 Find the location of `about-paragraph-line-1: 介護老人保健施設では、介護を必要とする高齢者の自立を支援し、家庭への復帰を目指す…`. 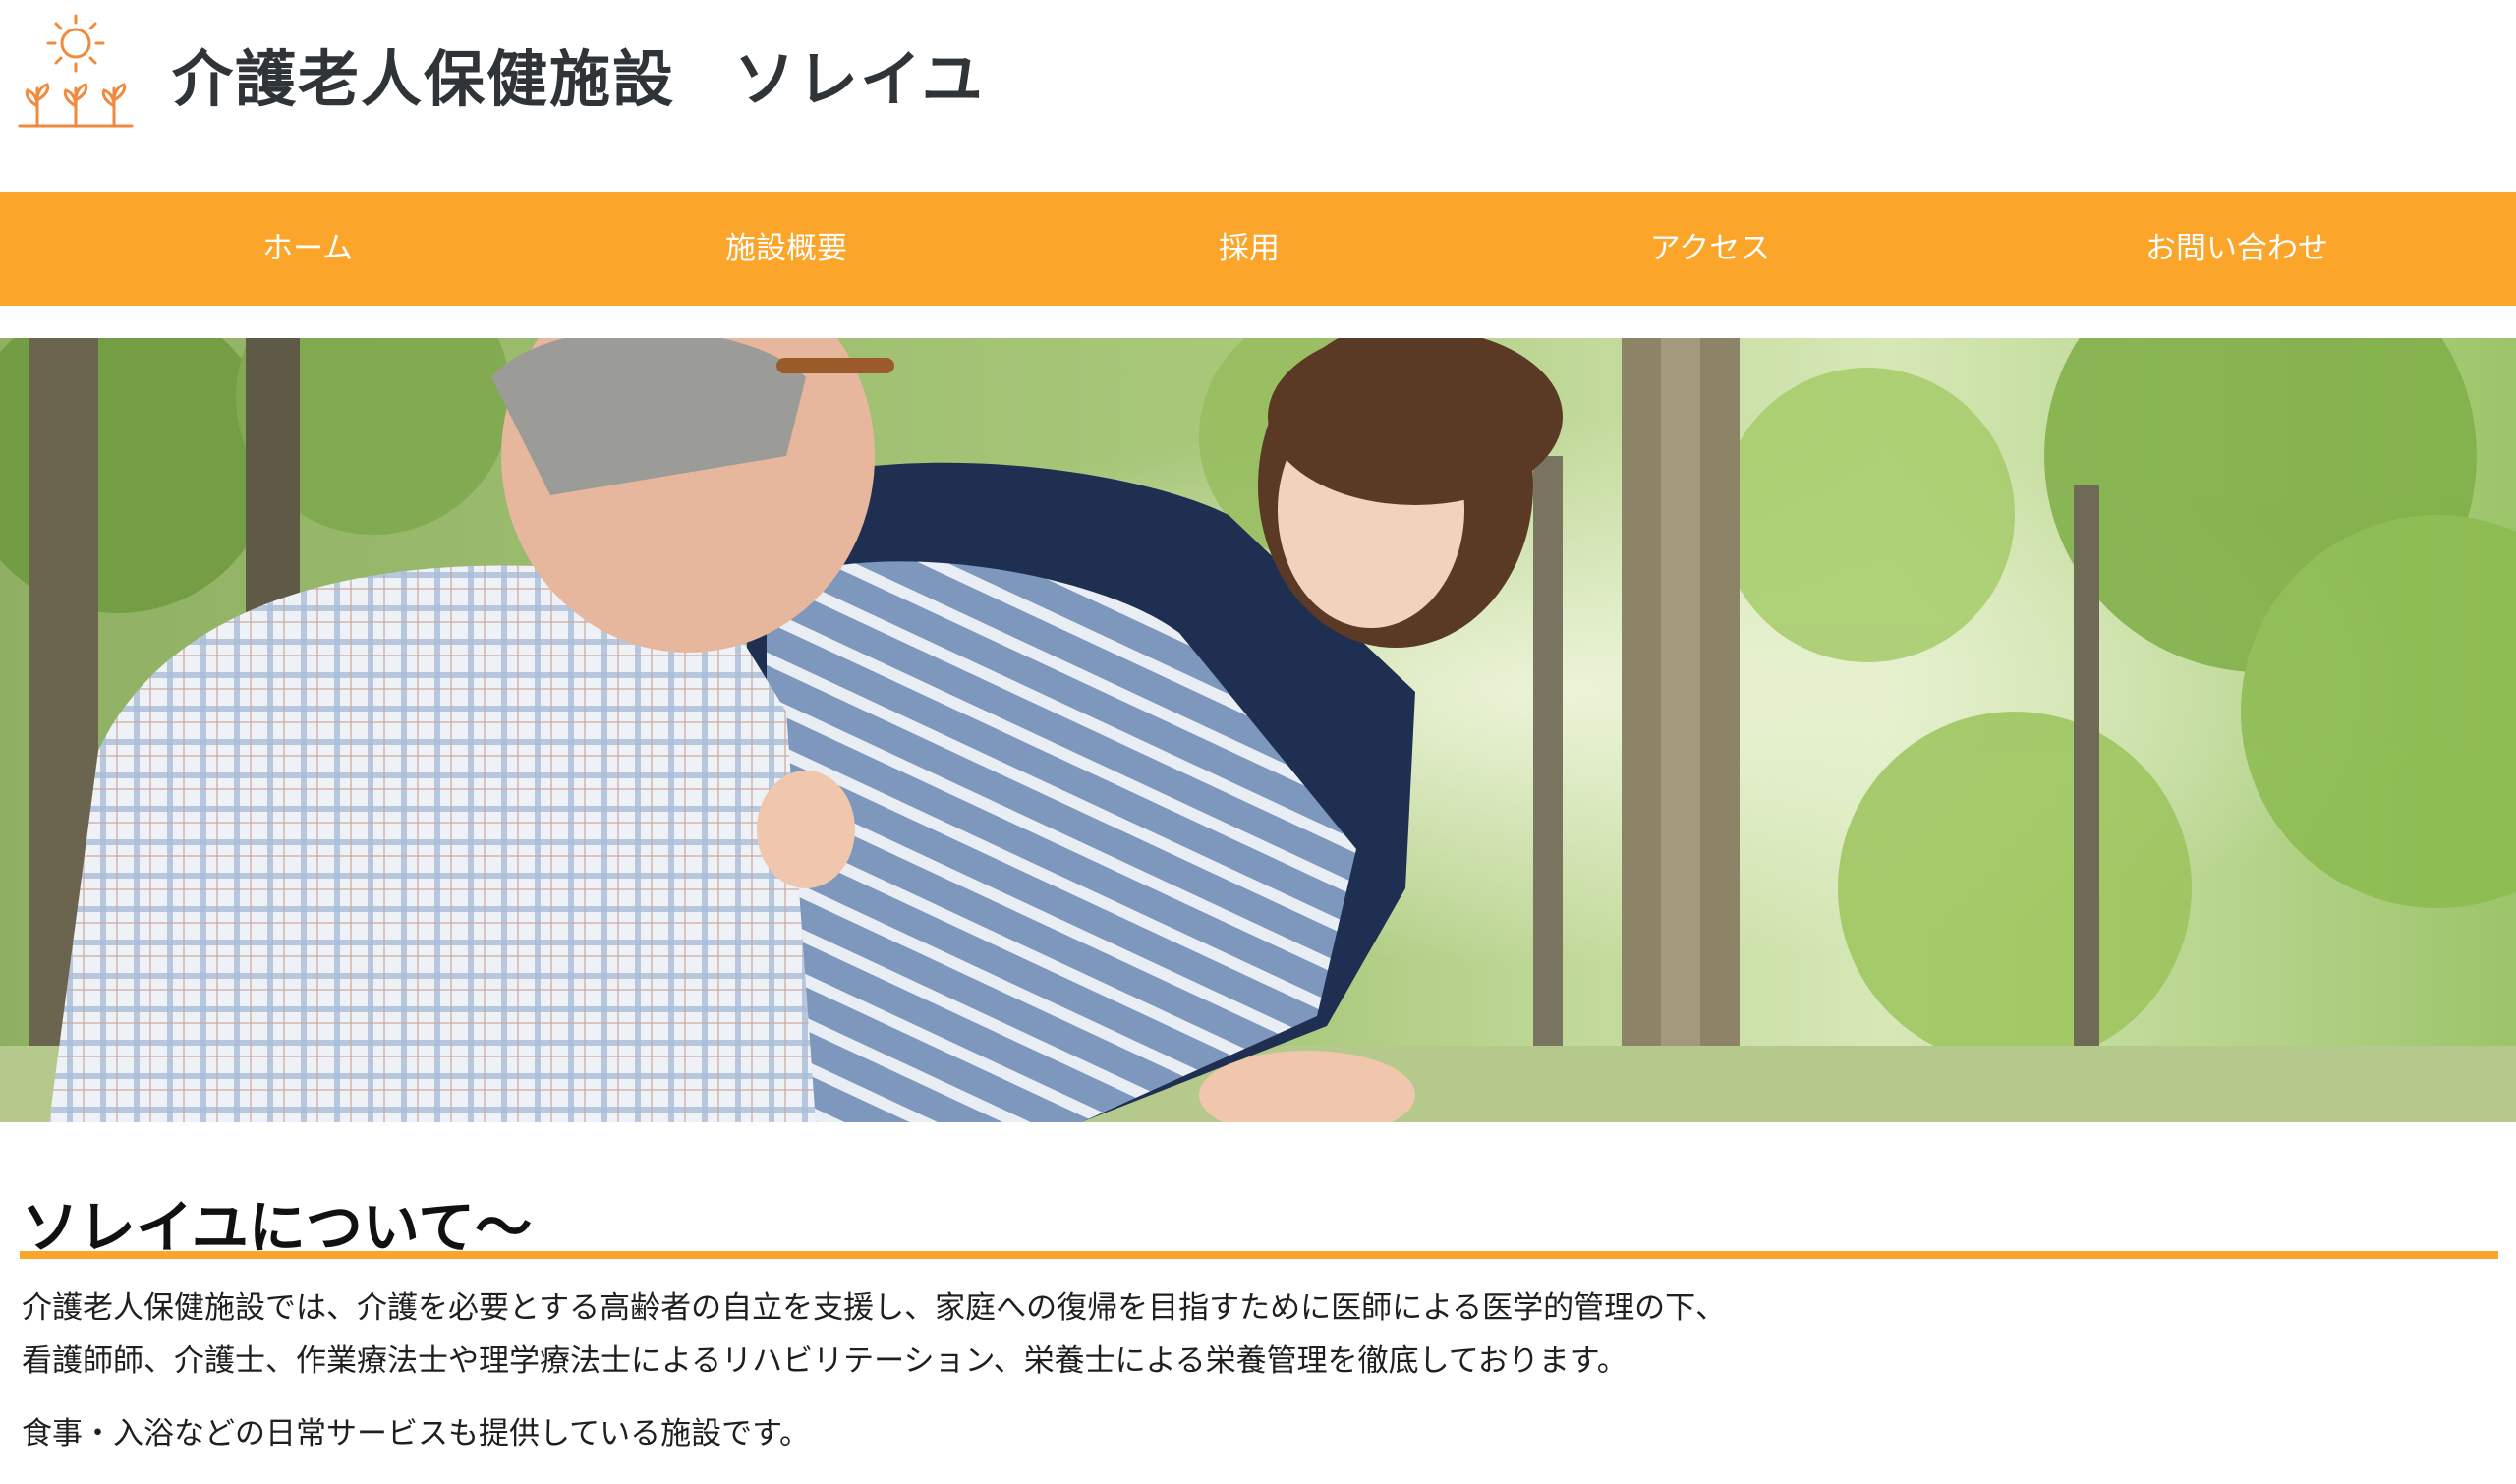

about-paragraph-line-1: 介護老人保健施設では、介護を必要とする高齢者の自立を支援し、家庭への復帰を目指す… is located at coordinates (874, 1308).